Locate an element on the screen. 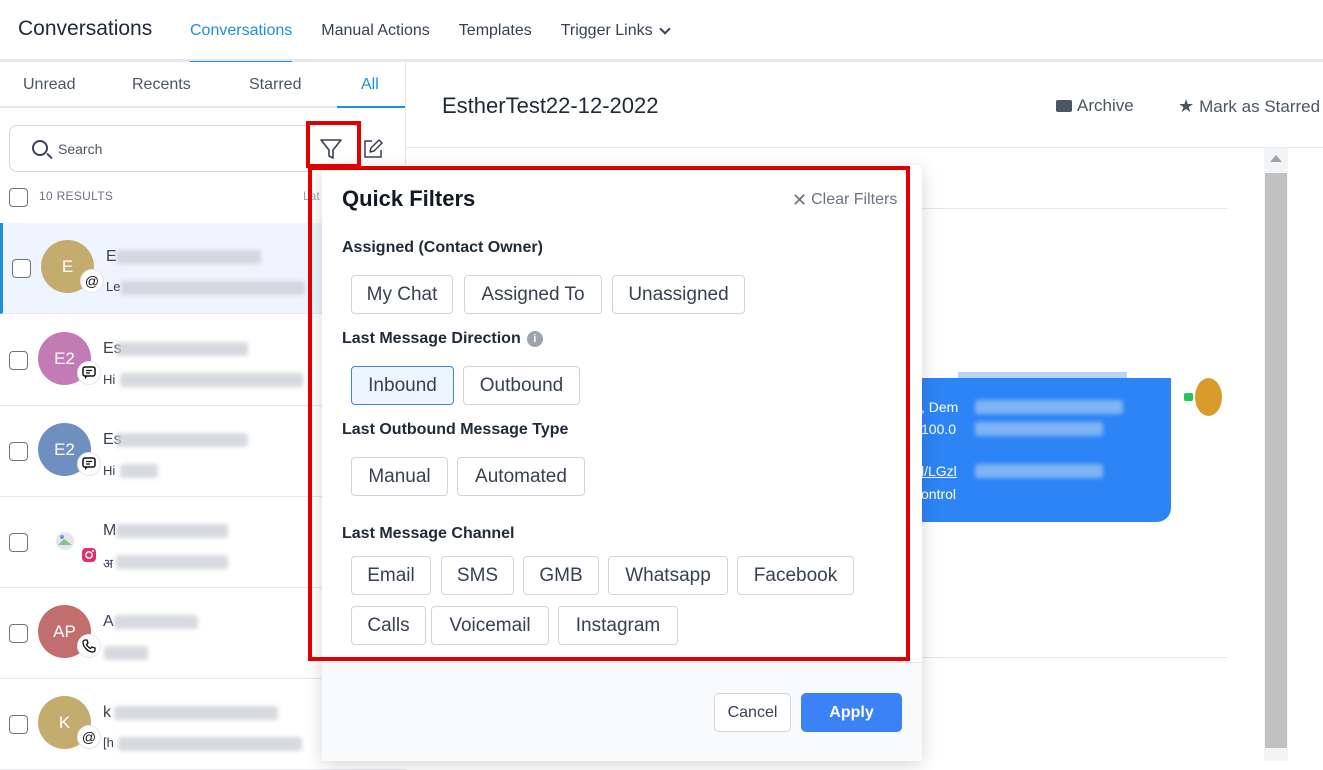 This screenshot has height=770, width=1323. chip-automated: Automated is located at coordinates (521, 476).